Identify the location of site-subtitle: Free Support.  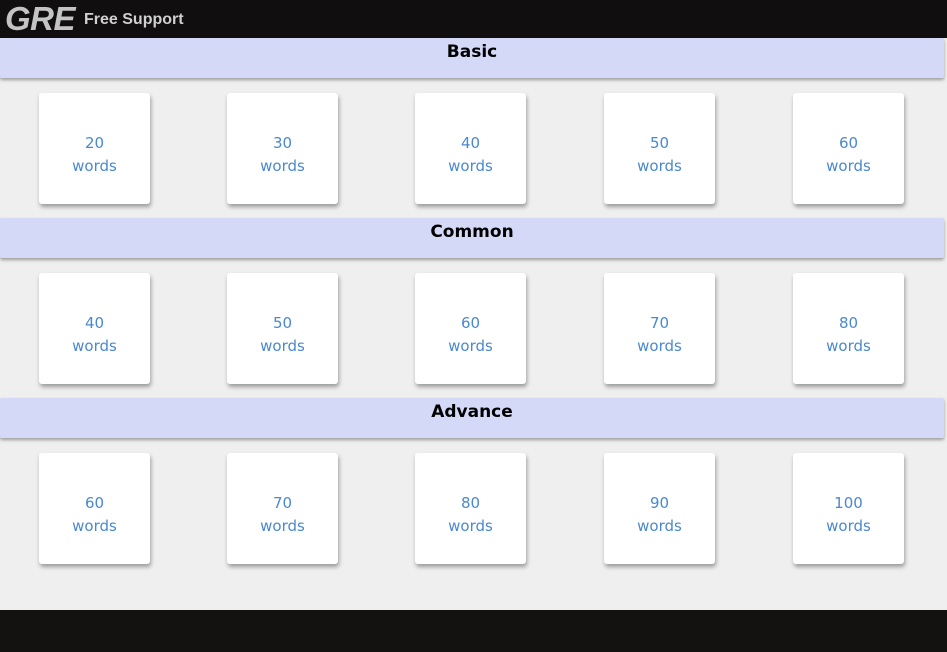
(134, 19).